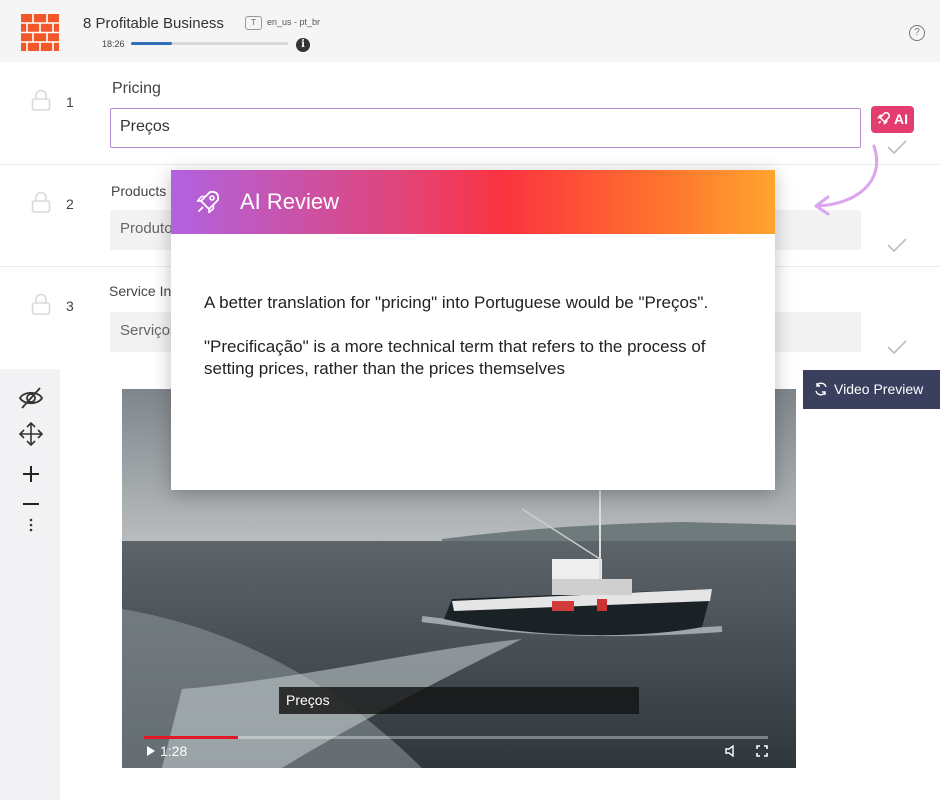 This screenshot has width=940, height=800. I want to click on video-progress-fill, so click(191, 737).